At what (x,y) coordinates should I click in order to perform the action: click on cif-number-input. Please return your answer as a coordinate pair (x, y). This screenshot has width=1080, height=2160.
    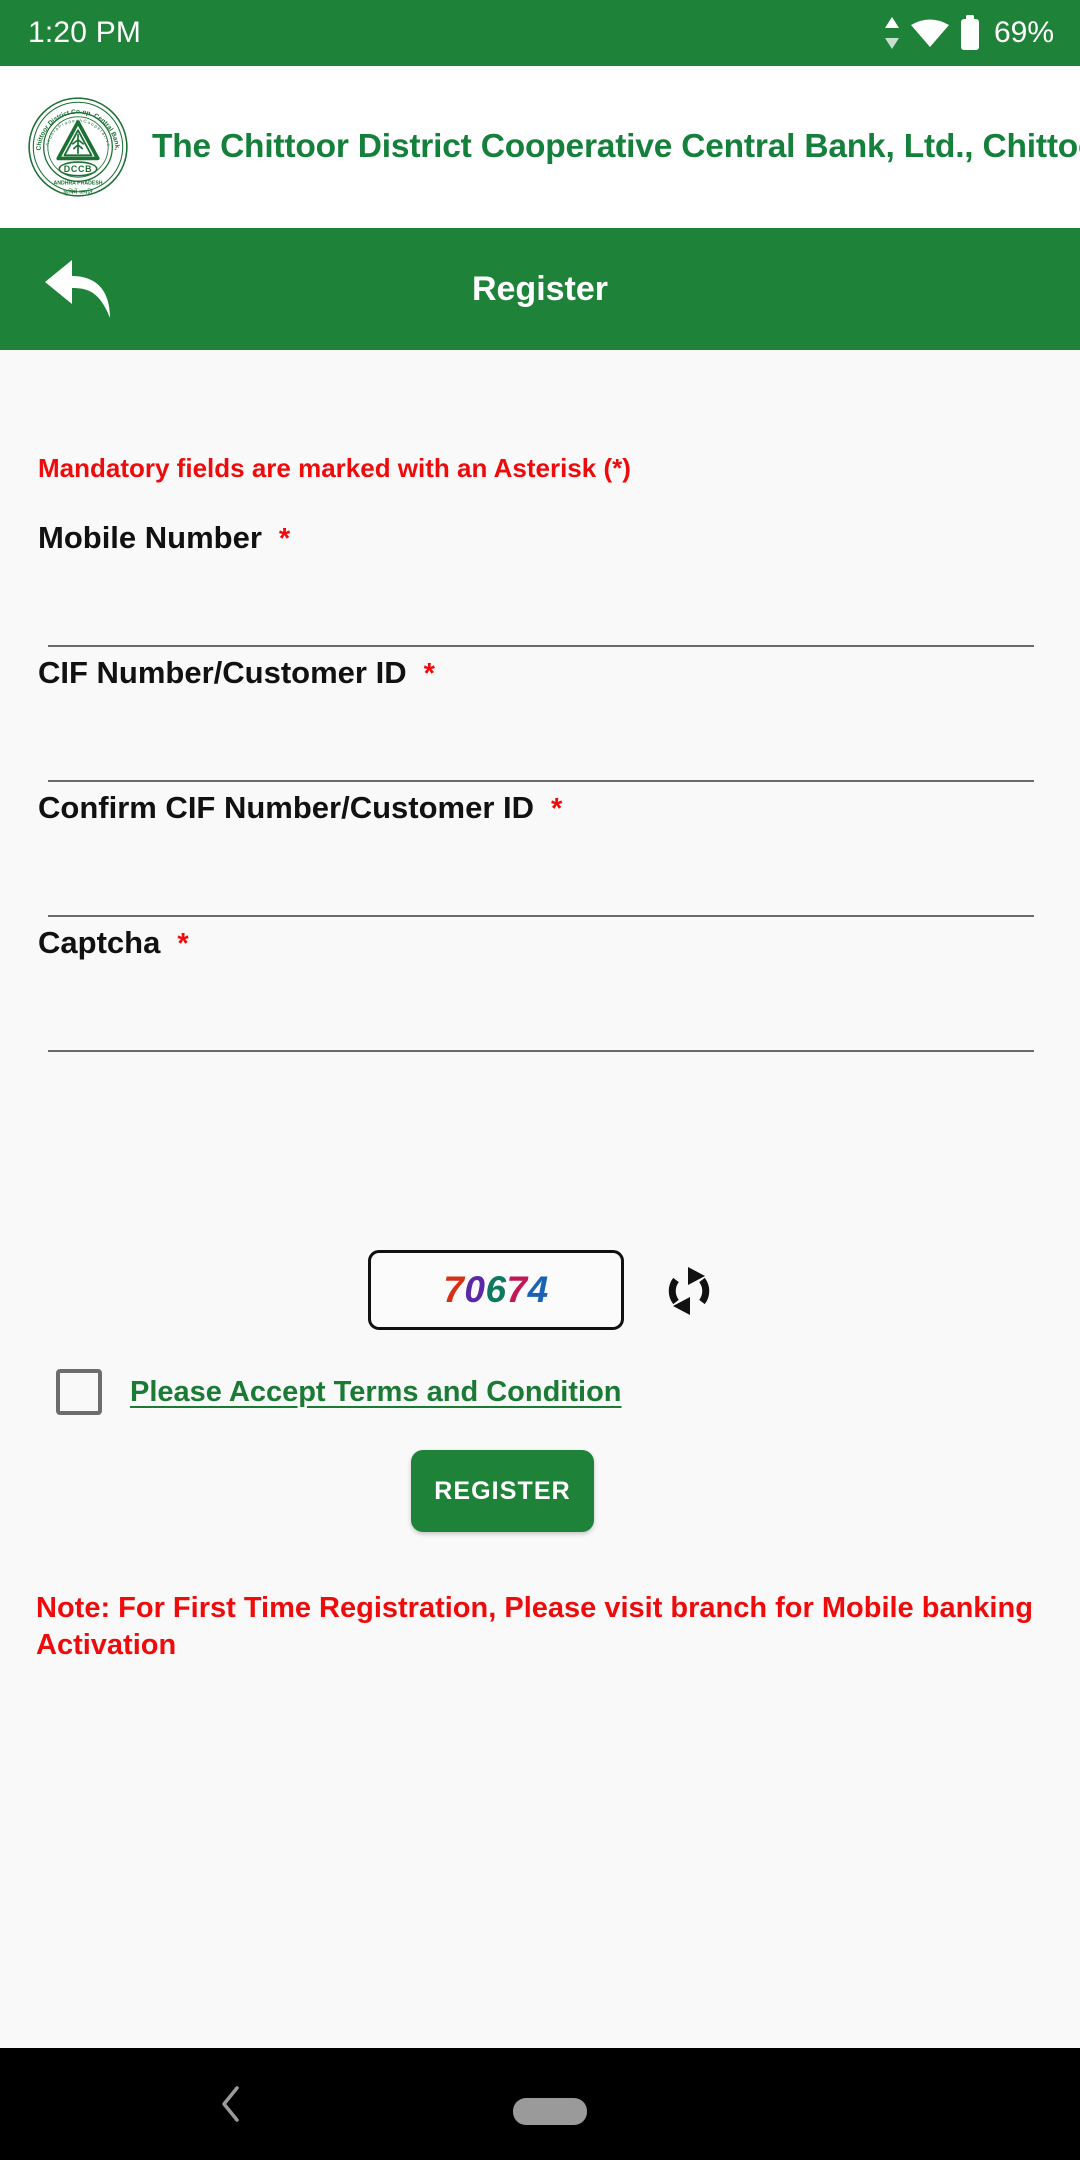
    Looking at the image, I should click on (541, 737).